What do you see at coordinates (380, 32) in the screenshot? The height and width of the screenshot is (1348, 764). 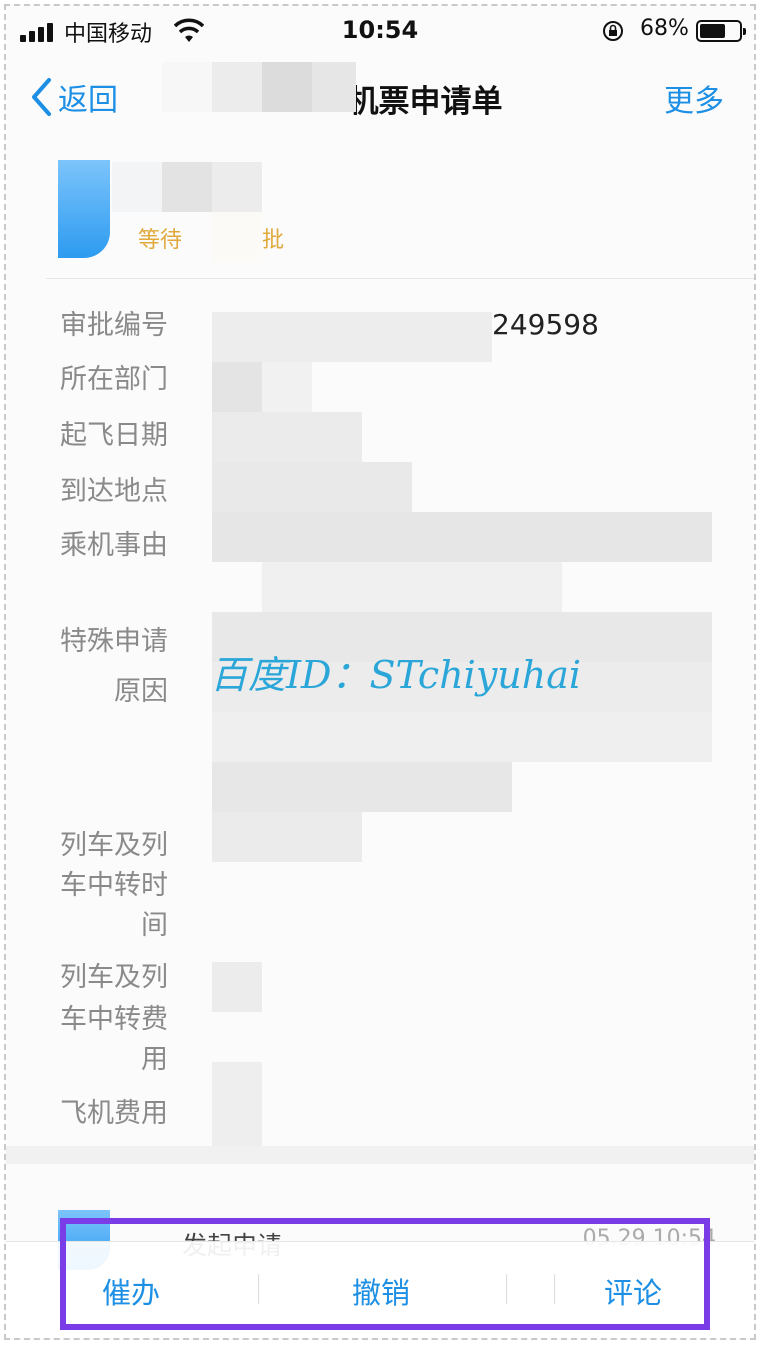 I see `status-bar: 中国移动 10:54 68%` at bounding box center [380, 32].